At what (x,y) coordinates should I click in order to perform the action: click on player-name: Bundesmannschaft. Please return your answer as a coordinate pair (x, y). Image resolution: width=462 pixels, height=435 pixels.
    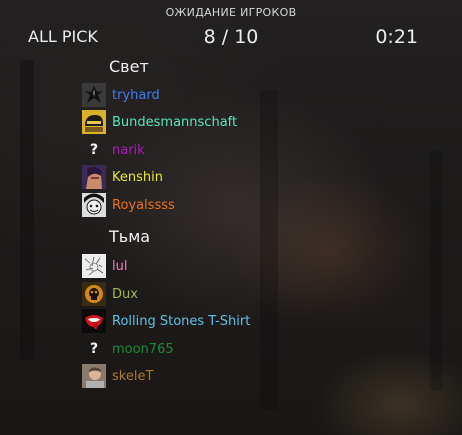
    Looking at the image, I should click on (175, 122).